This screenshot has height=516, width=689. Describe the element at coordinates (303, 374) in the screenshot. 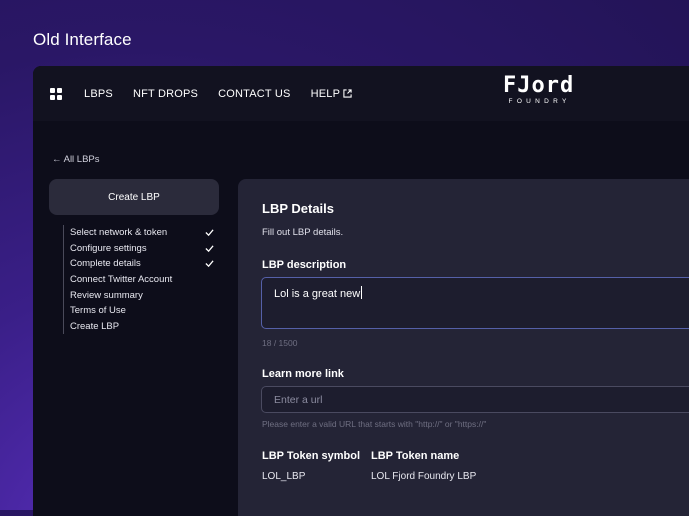

I see `learn-more-link-label: Learn more link` at that location.